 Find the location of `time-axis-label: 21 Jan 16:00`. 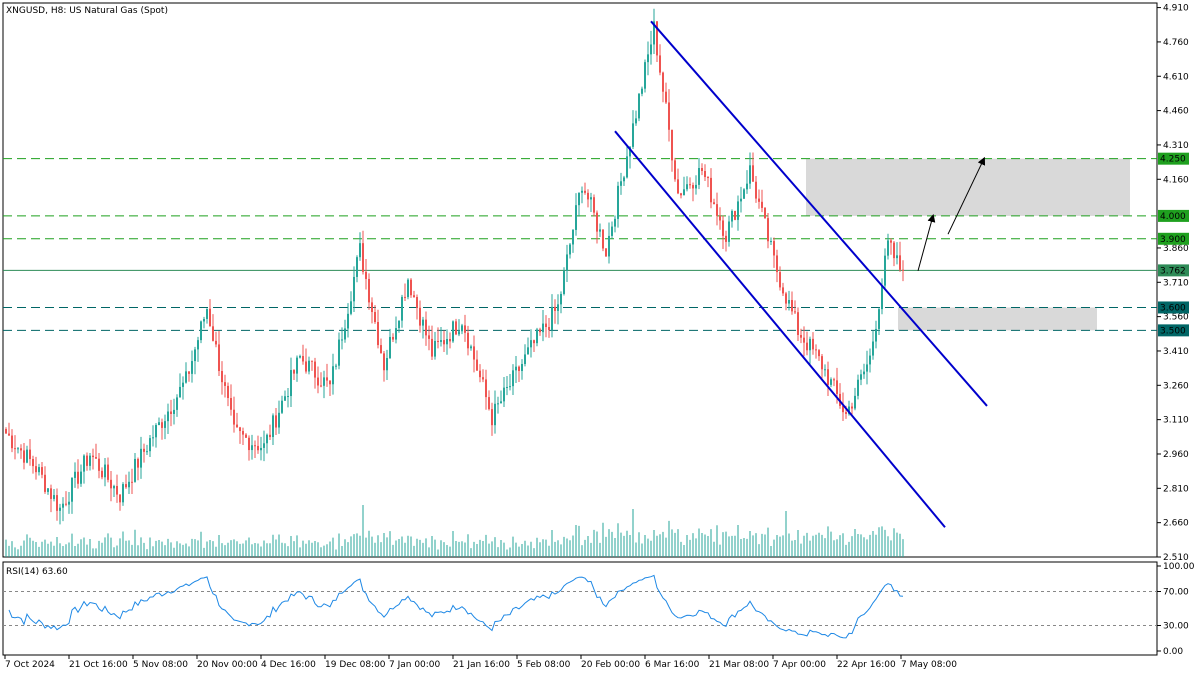

time-axis-label: 21 Jan 16:00 is located at coordinates (481, 665).